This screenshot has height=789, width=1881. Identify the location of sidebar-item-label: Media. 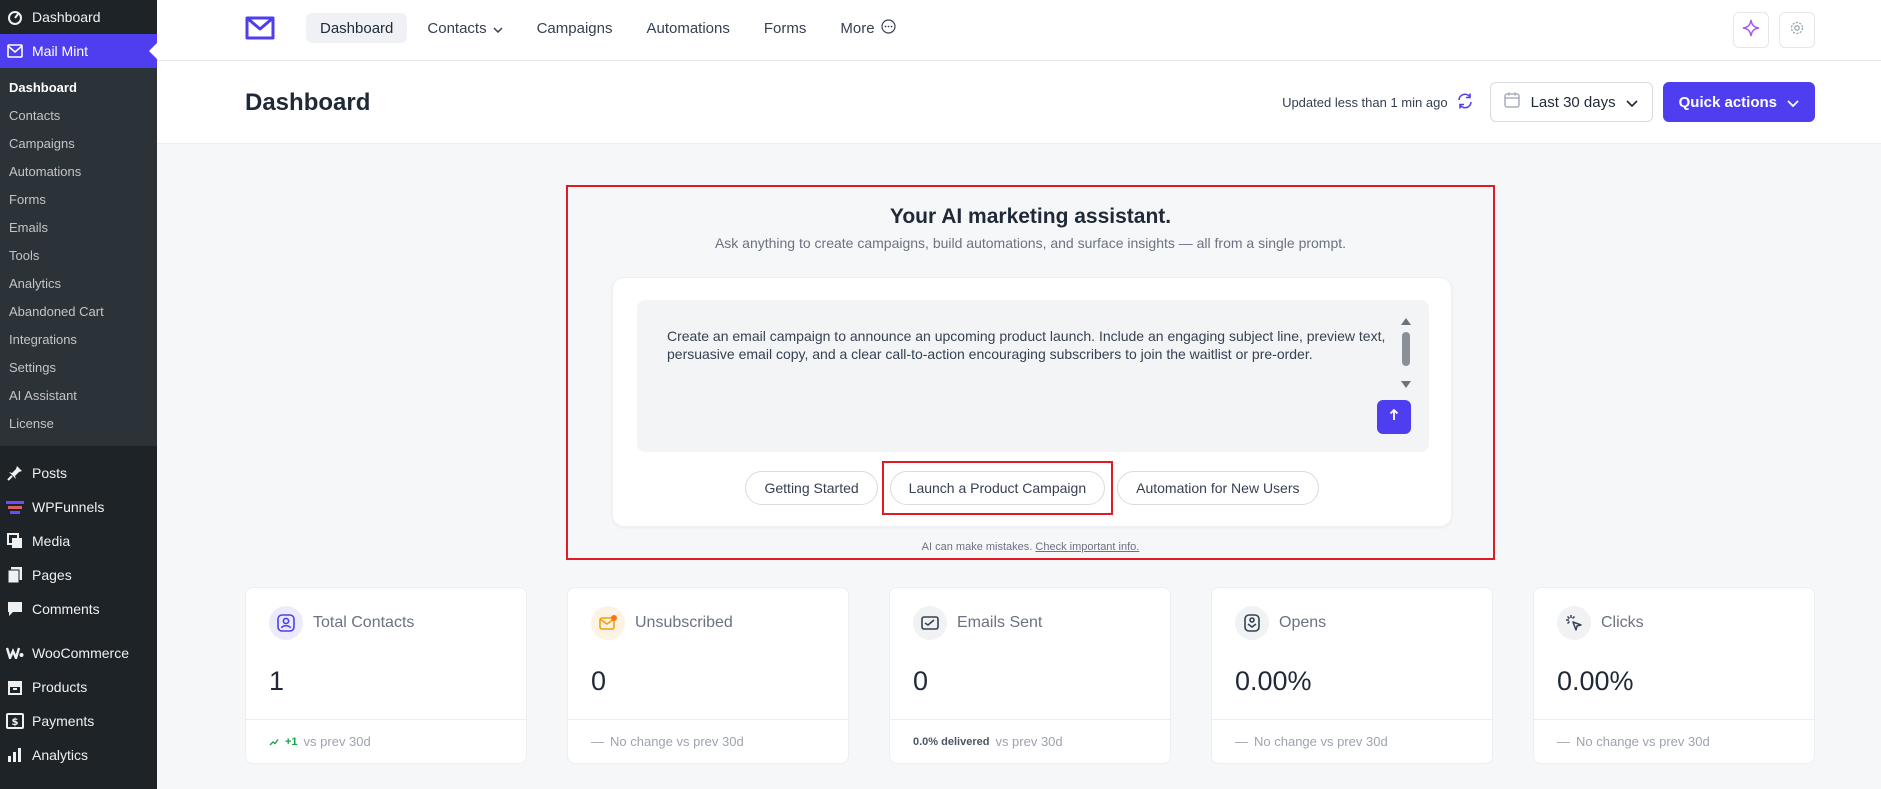
(51, 541).